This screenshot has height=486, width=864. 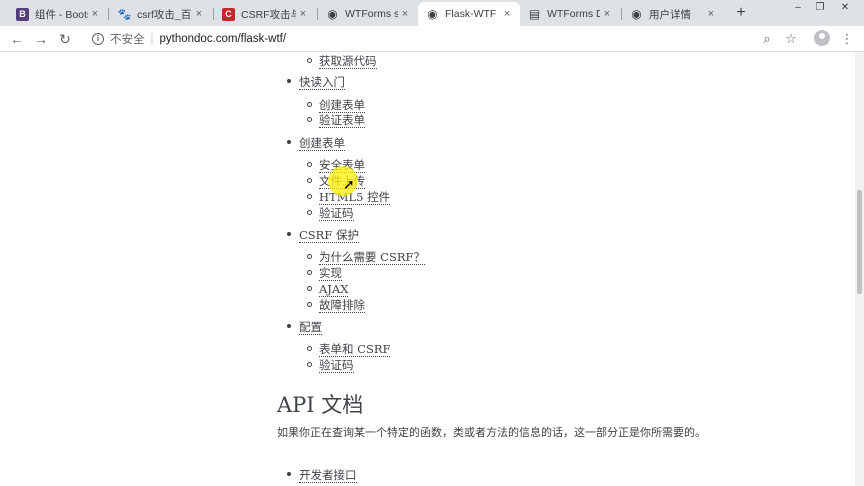 I want to click on tab-title: 用户详情, so click(x=670, y=14).